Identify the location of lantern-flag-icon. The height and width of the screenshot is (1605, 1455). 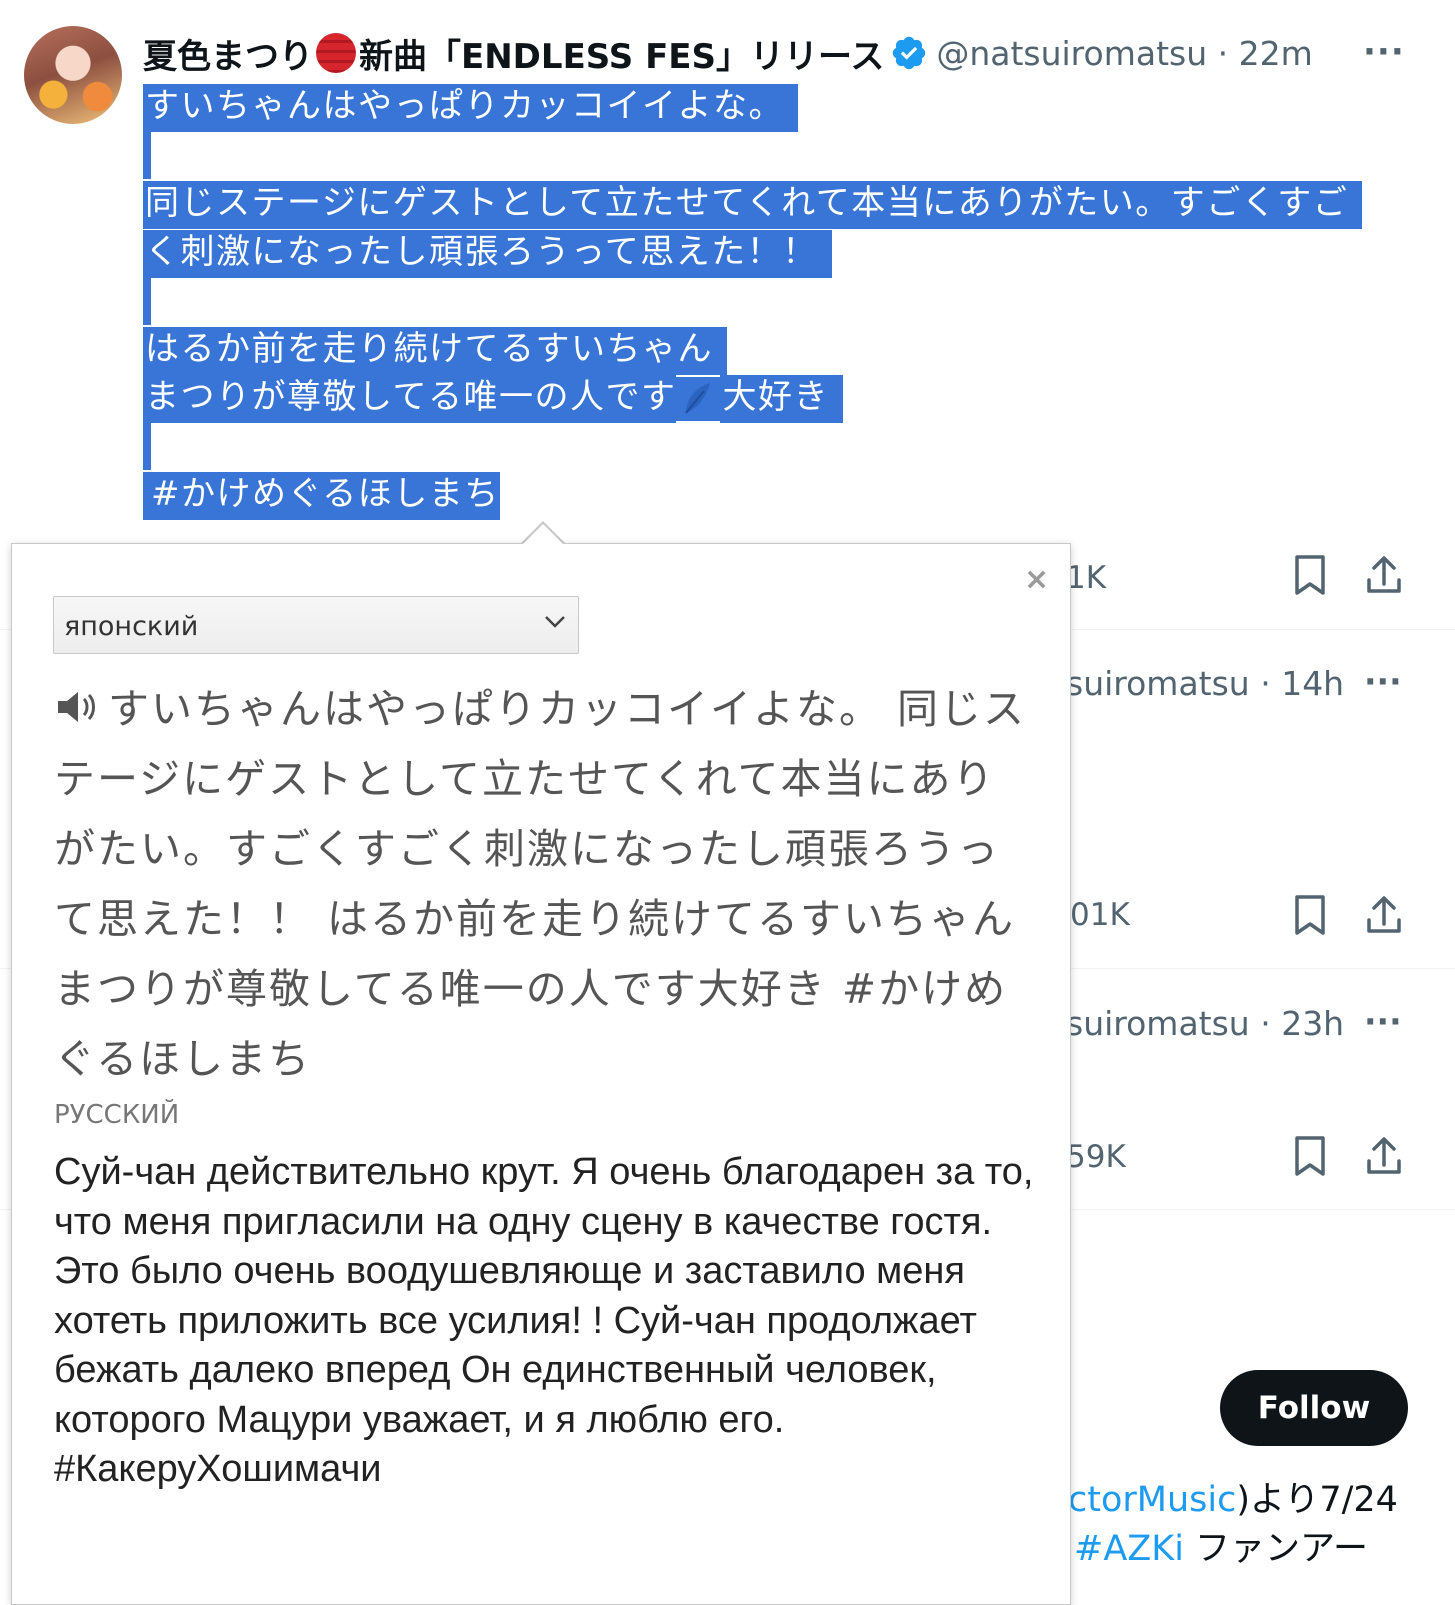
(336, 53).